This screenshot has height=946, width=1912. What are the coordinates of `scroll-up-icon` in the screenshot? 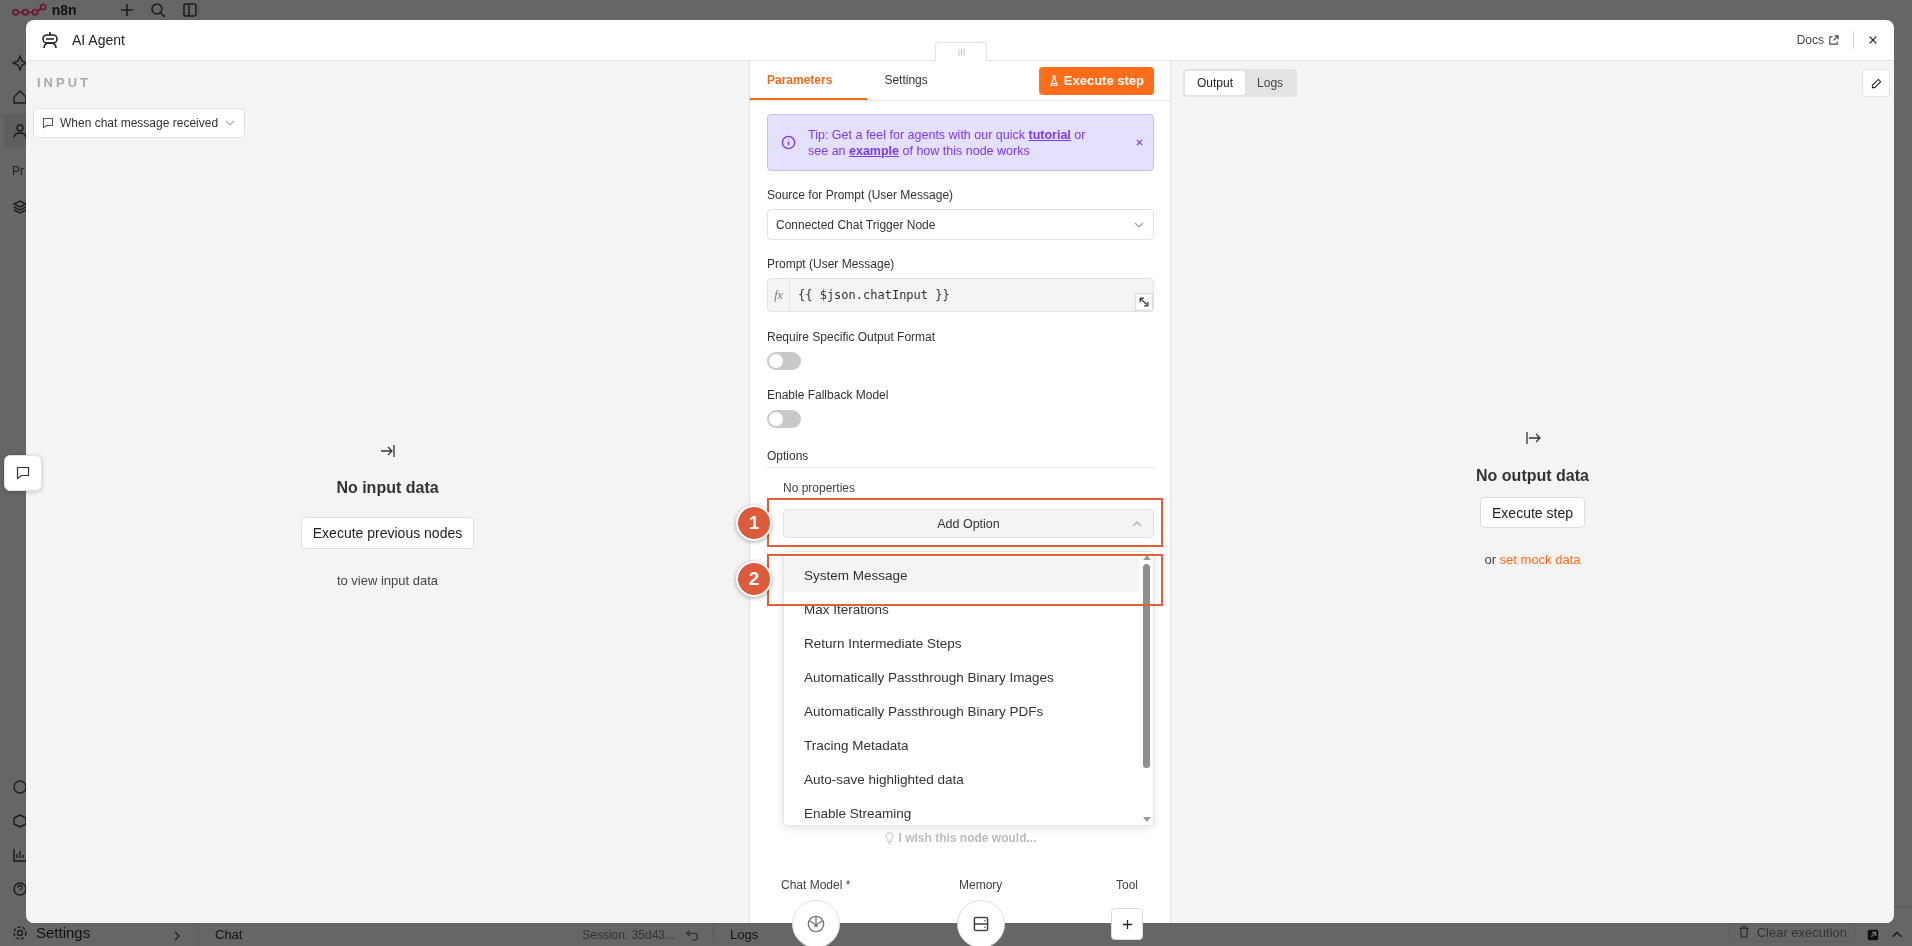 It's located at (1146, 557).